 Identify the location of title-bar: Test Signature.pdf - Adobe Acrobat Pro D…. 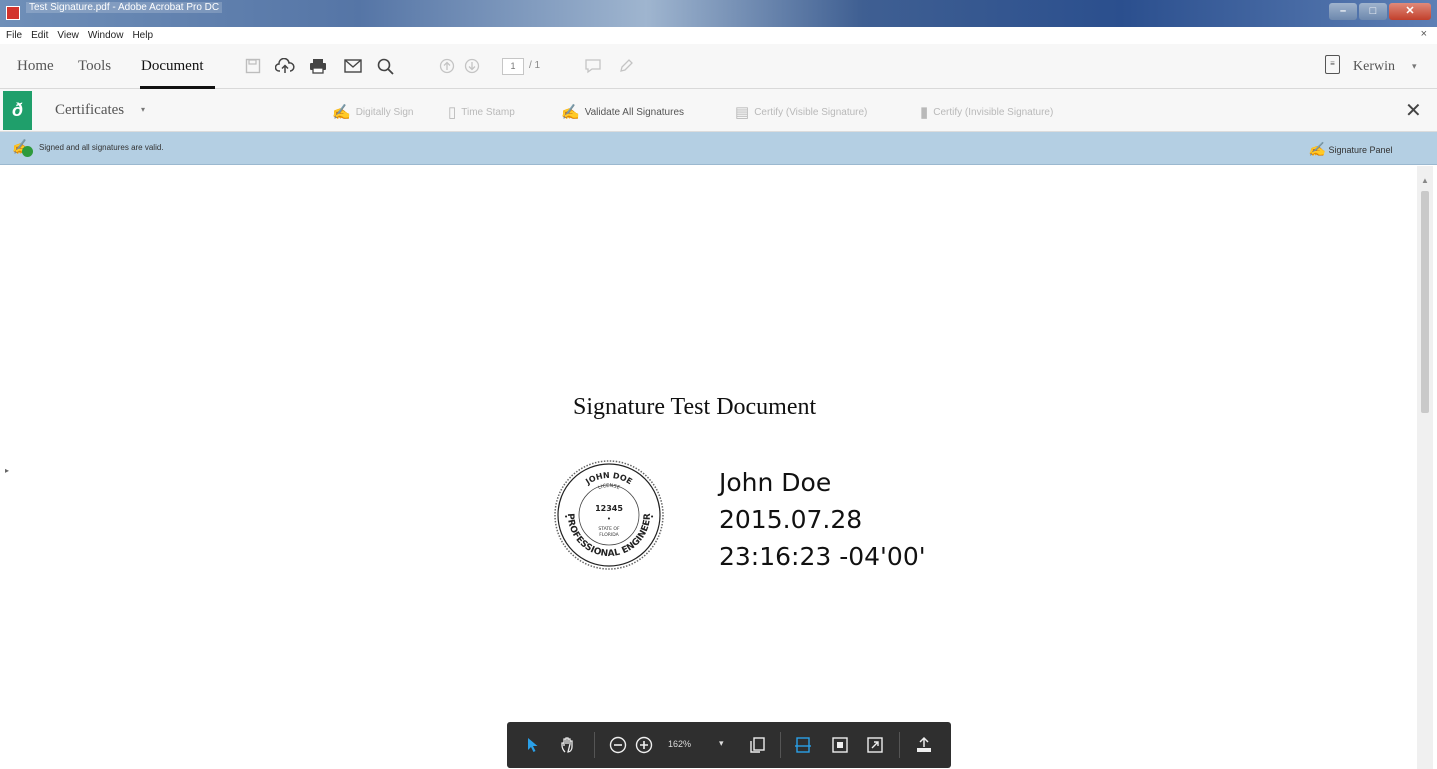
(718, 13).